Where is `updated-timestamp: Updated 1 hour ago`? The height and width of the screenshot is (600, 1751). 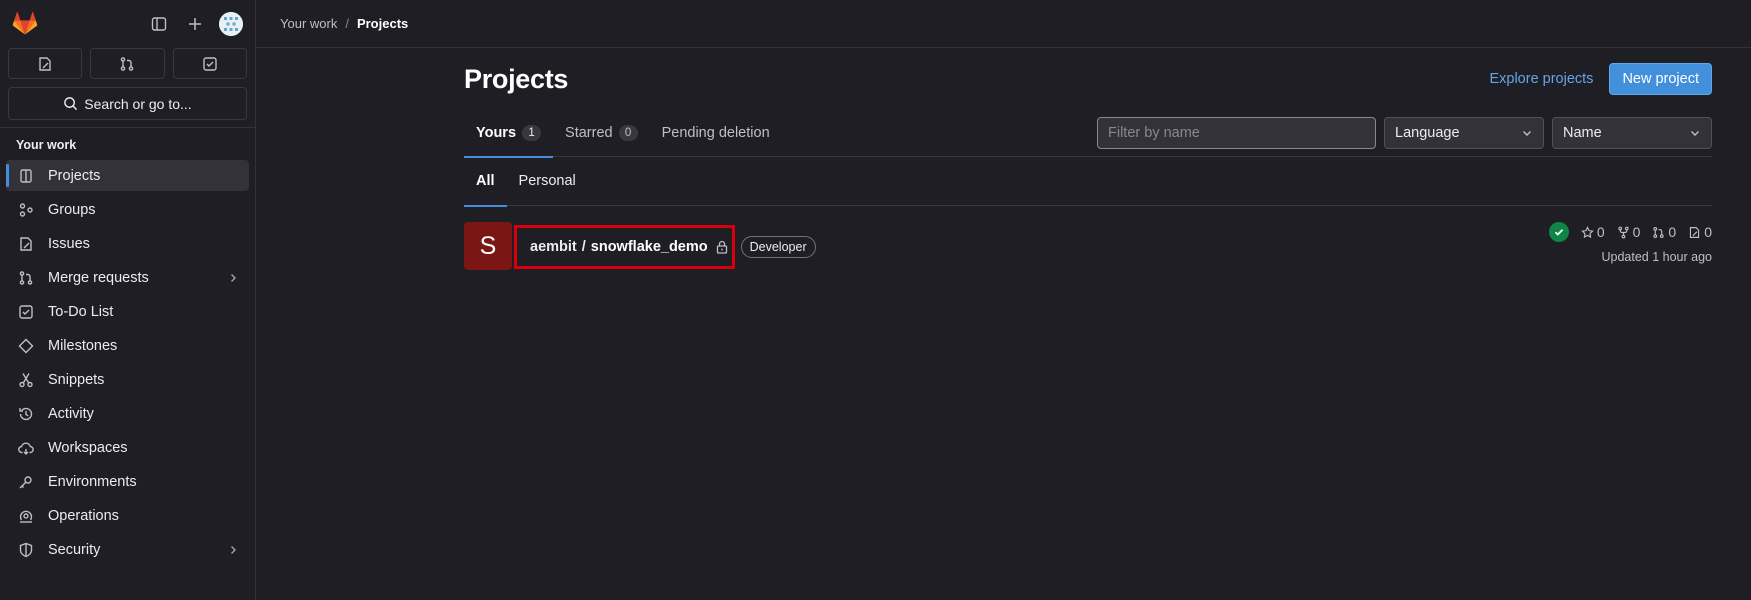 updated-timestamp: Updated 1 hour ago is located at coordinates (1656, 257).